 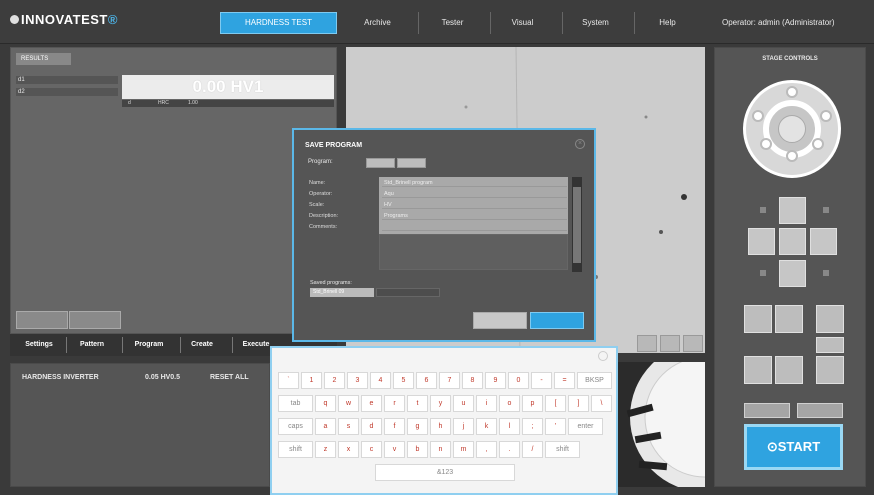 I want to click on tab-create: Create, so click(x=202, y=345).